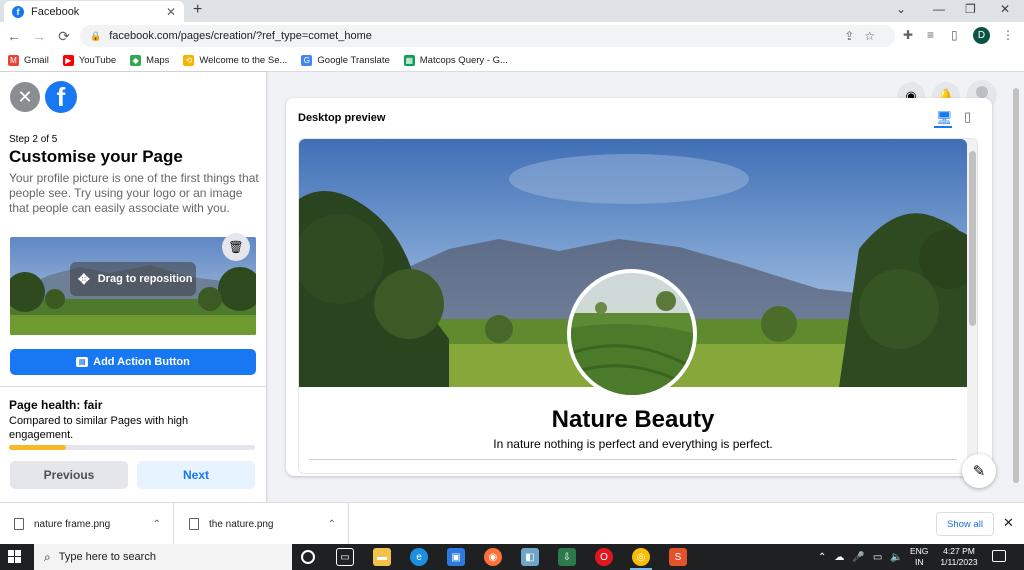 The image size is (1024, 570). What do you see at coordinates (954, 35) in the screenshot?
I see `side-panel-icon: ▯` at bounding box center [954, 35].